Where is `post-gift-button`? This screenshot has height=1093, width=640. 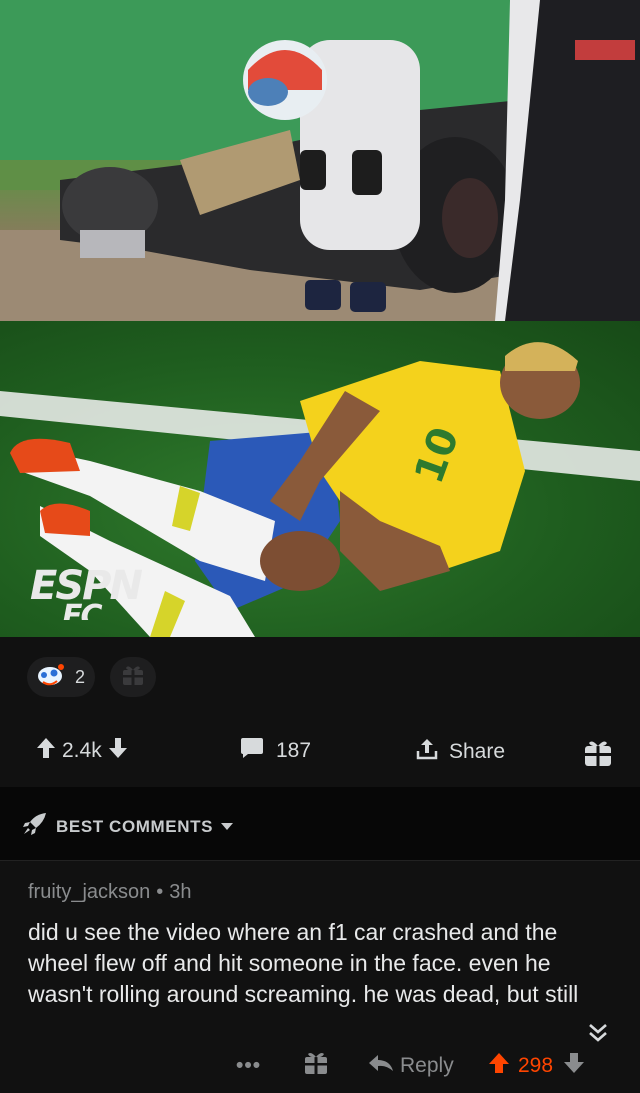 post-gift-button is located at coordinates (598, 756).